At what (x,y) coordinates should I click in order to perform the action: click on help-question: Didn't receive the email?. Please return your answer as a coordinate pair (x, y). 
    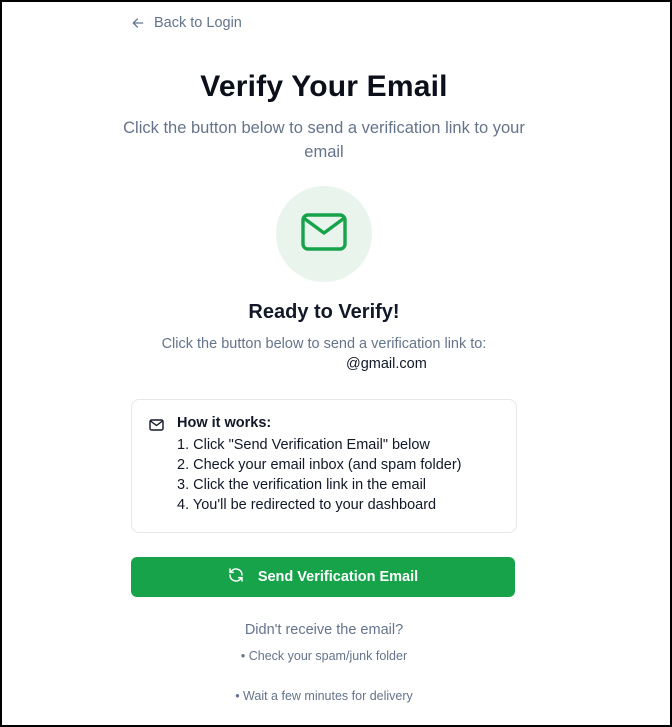
    Looking at the image, I should click on (324, 630).